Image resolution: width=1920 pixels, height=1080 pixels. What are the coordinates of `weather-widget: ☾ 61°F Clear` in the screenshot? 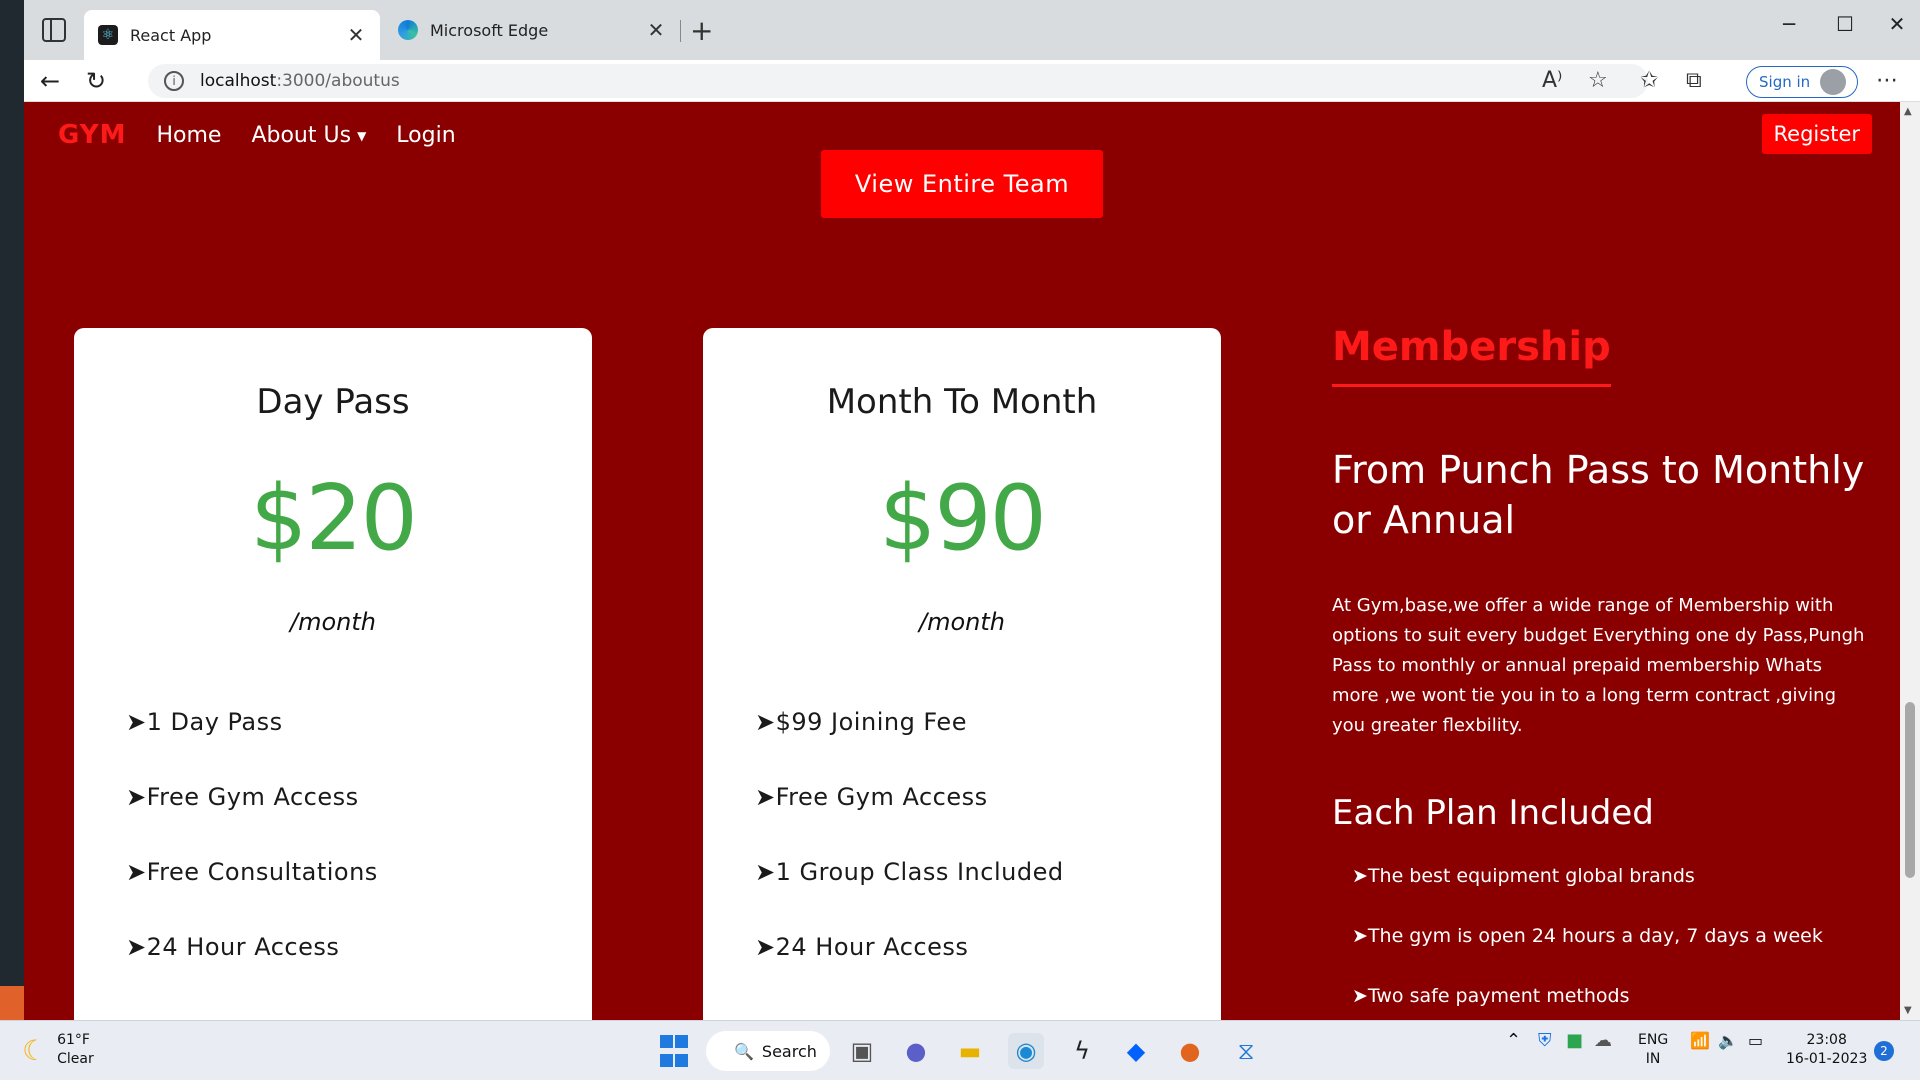 It's located at (58, 1050).